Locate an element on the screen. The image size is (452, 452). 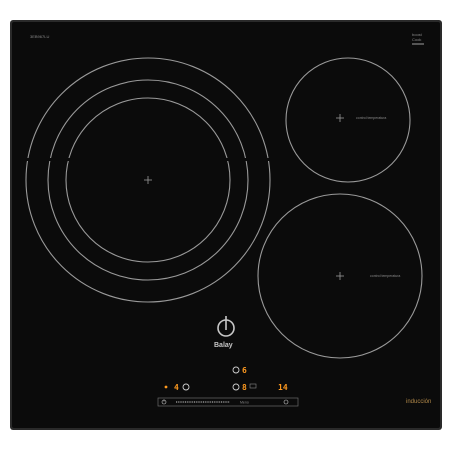
front-right-zone-label: control temperatura is located at coordinates (385, 276).